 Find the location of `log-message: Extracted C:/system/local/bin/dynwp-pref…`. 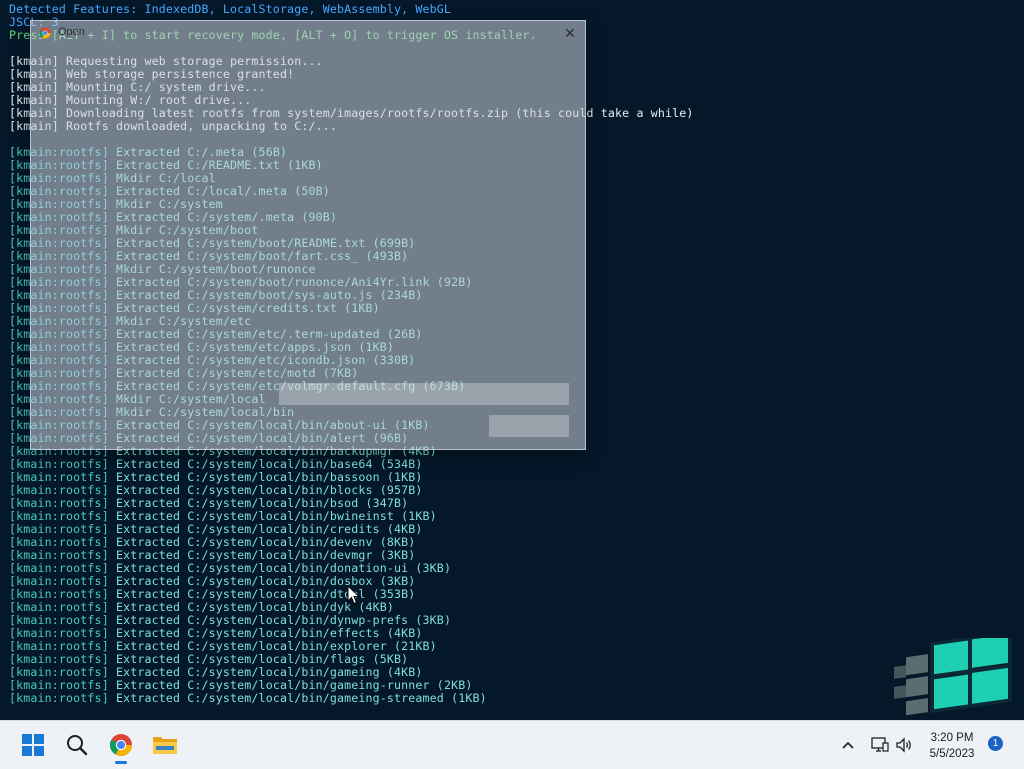

log-message: Extracted C:/system/local/bin/dynwp-pref… is located at coordinates (280, 620).